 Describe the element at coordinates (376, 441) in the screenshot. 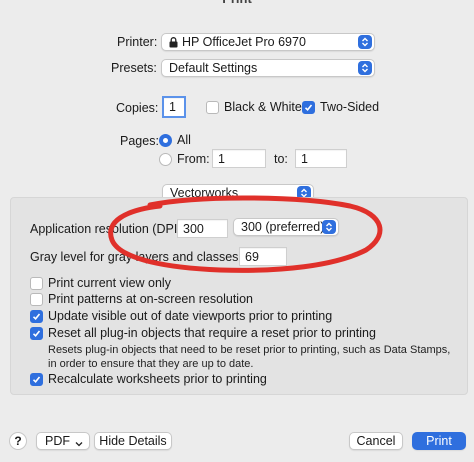

I see `cancel-button: Cancel` at that location.